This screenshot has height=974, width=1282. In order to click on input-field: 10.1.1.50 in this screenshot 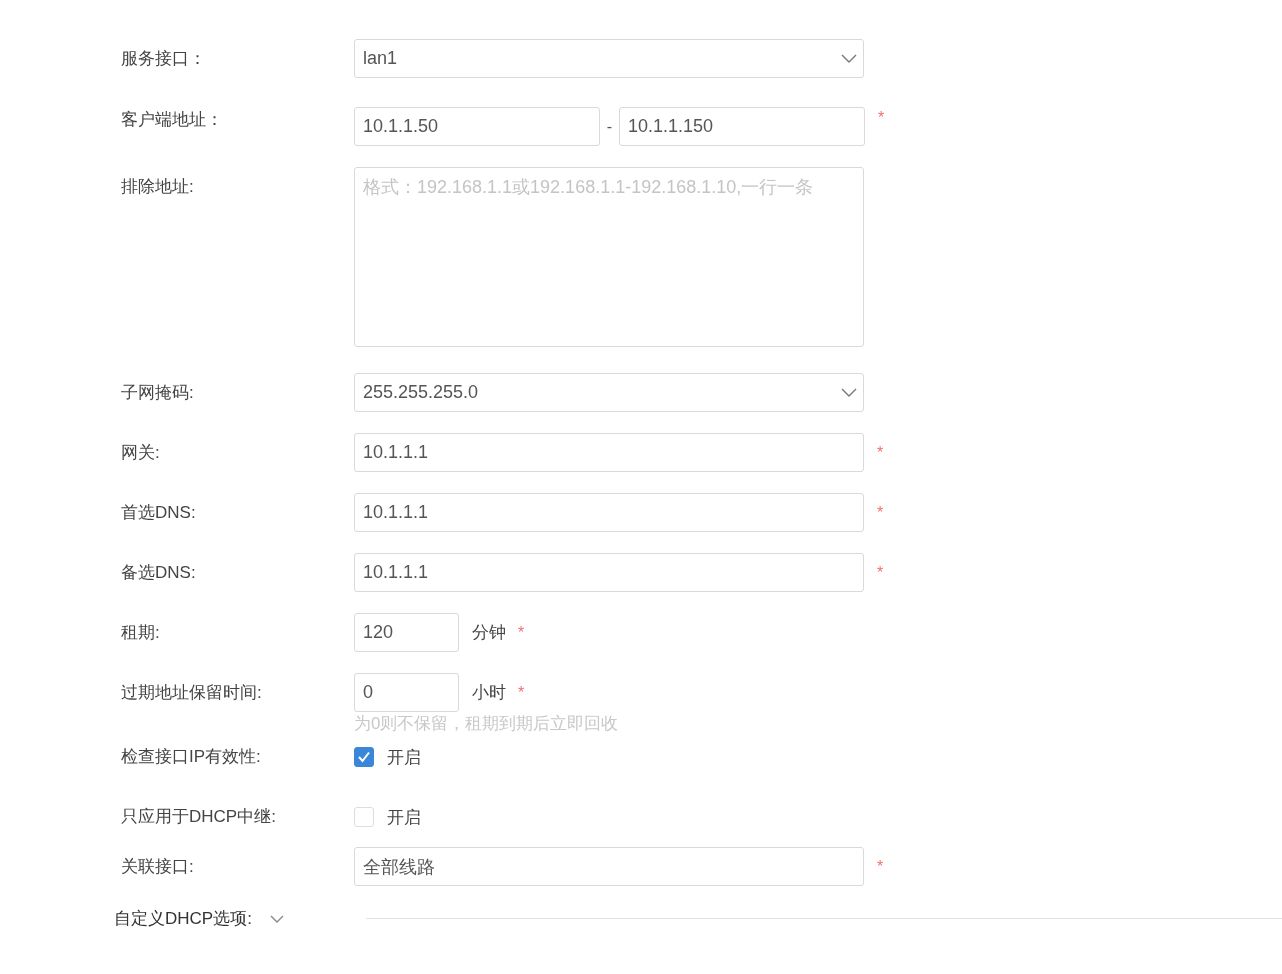, I will do `click(477, 126)`.